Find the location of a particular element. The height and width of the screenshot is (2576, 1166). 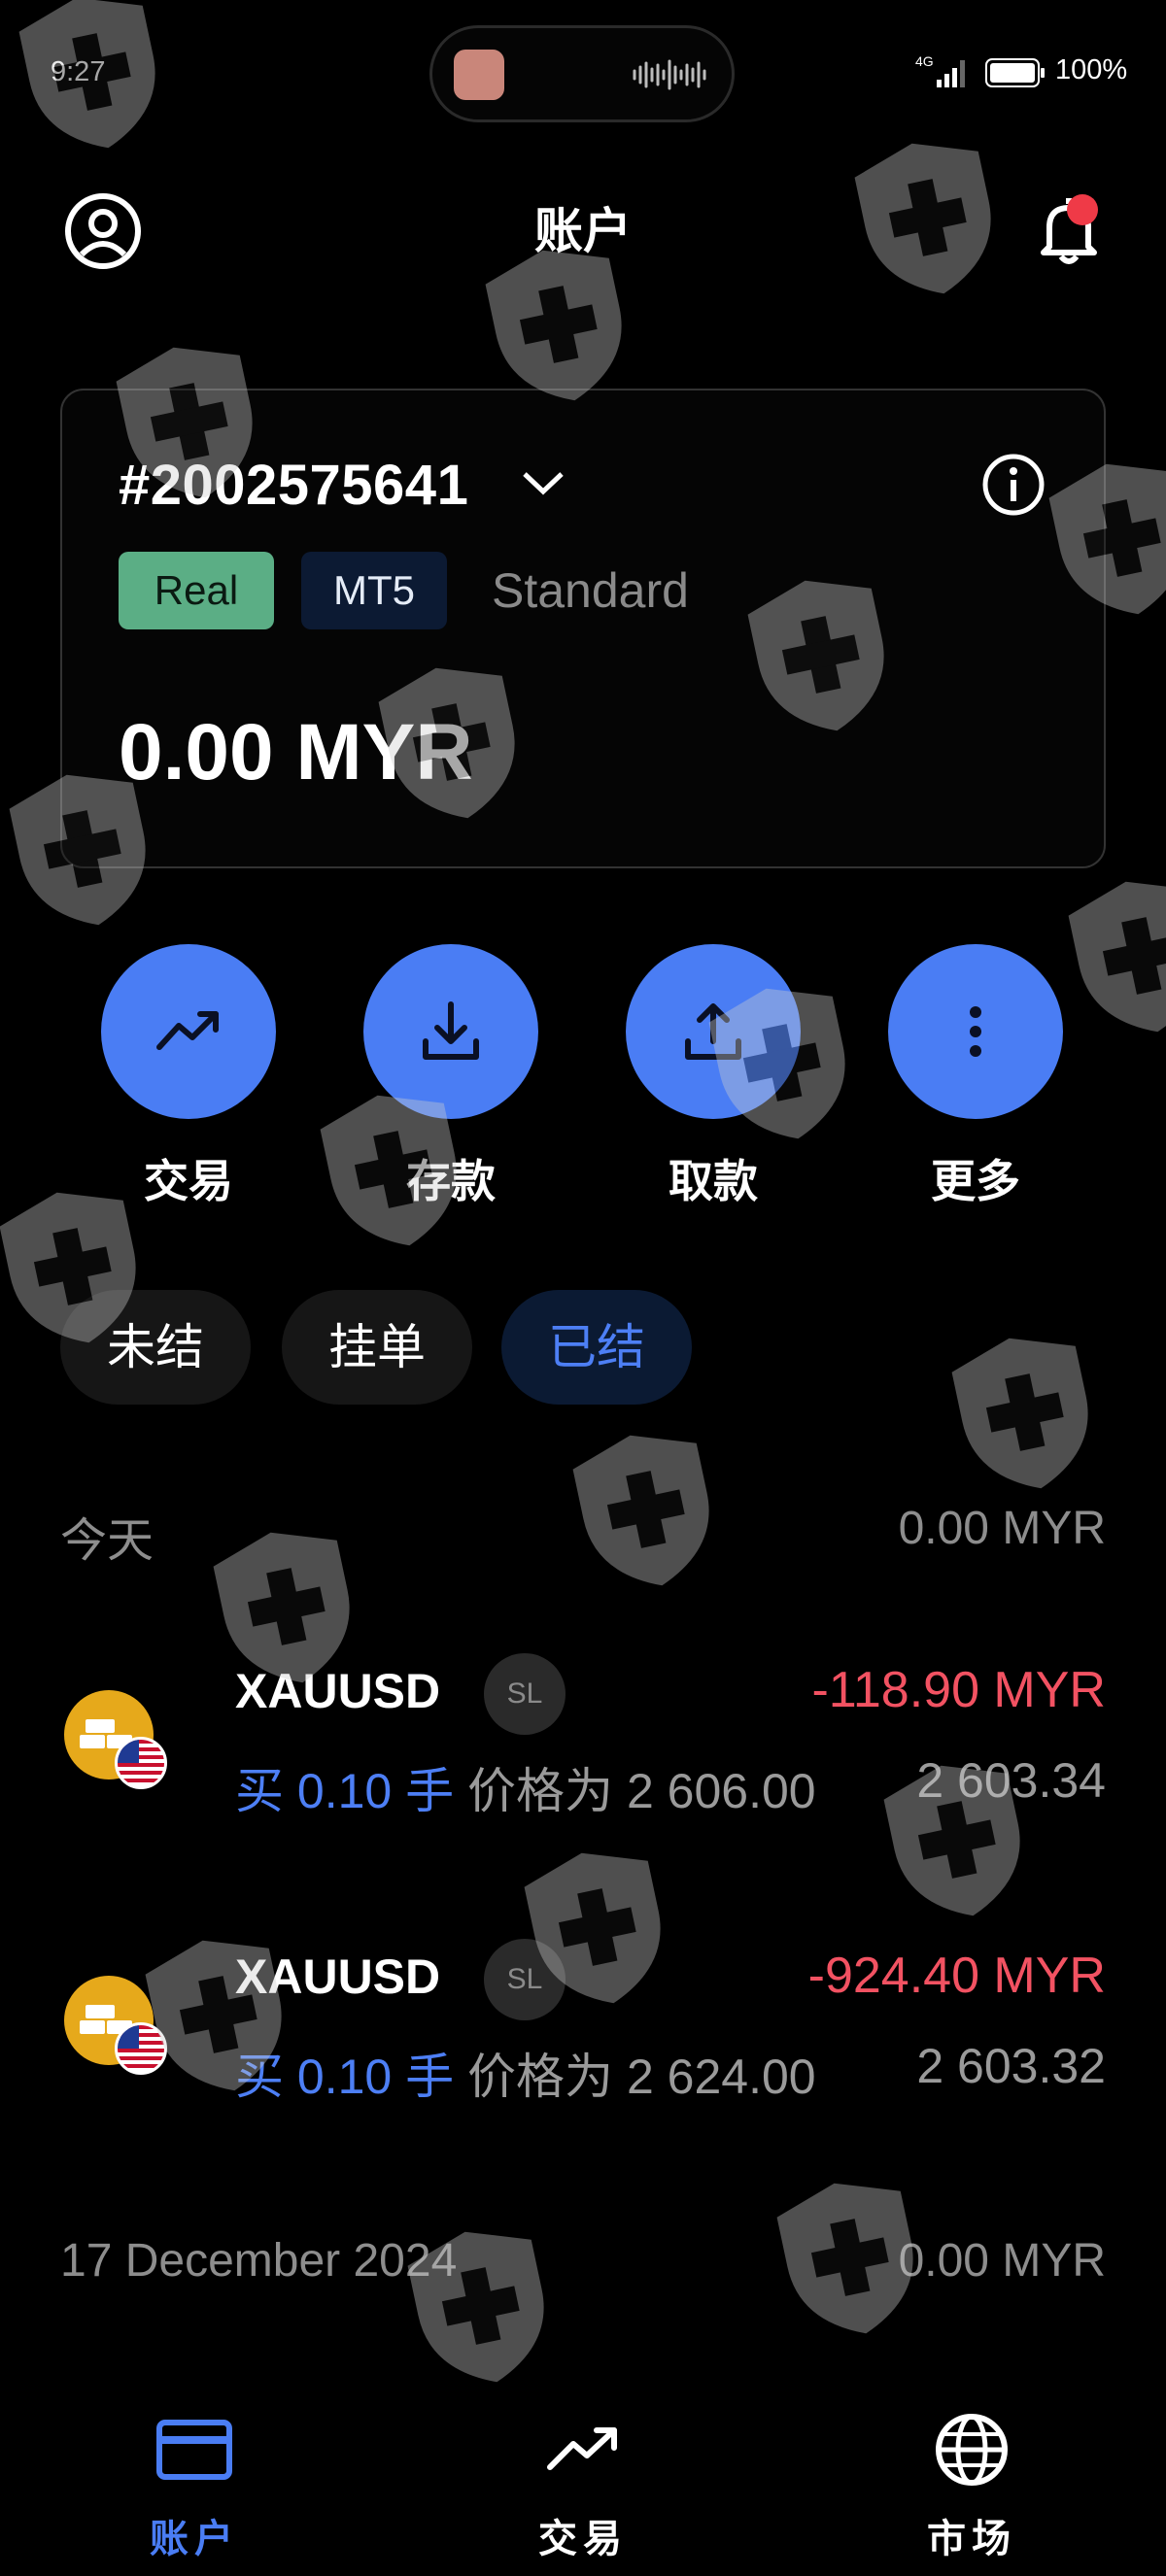

trade-detail: 买 0.10 手 价格为 2 624.00 is located at coordinates (525, 2073).